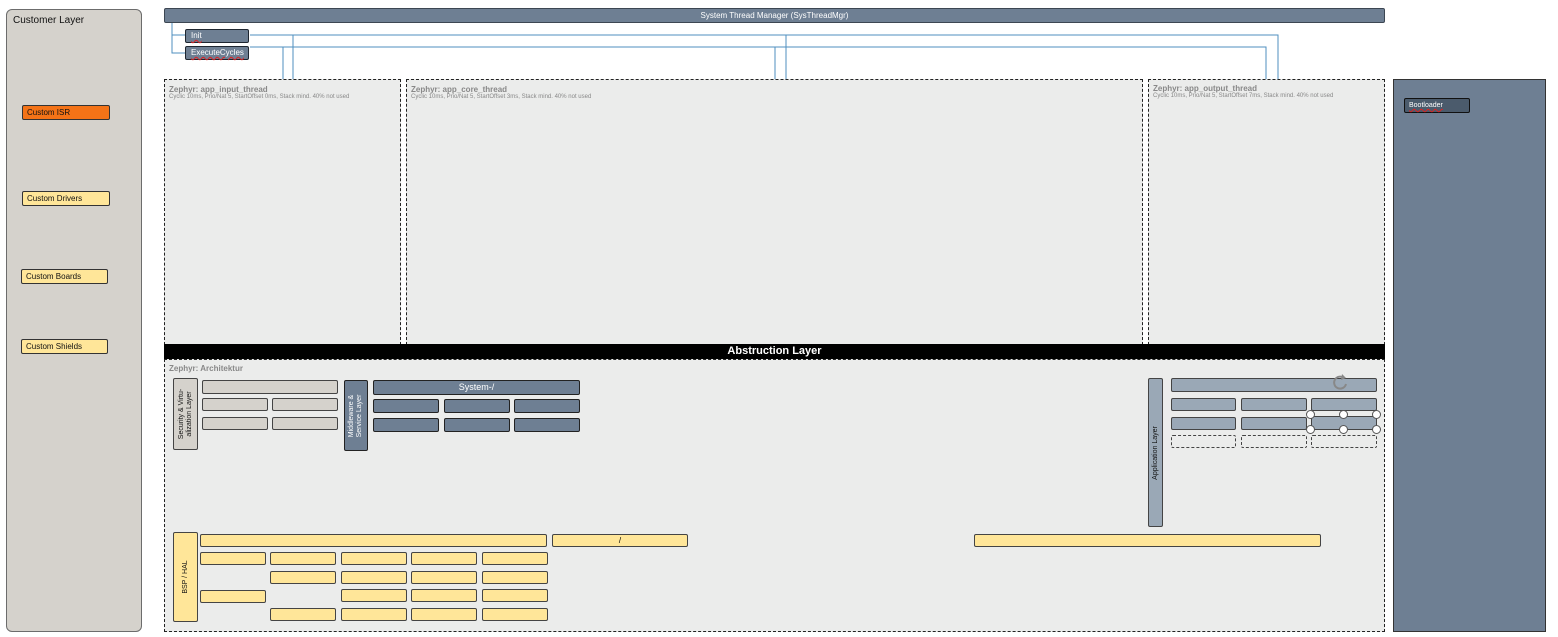 This screenshot has width=1558, height=637. I want to click on core-thread-title: Zephyr: app_core_thread, so click(459, 89).